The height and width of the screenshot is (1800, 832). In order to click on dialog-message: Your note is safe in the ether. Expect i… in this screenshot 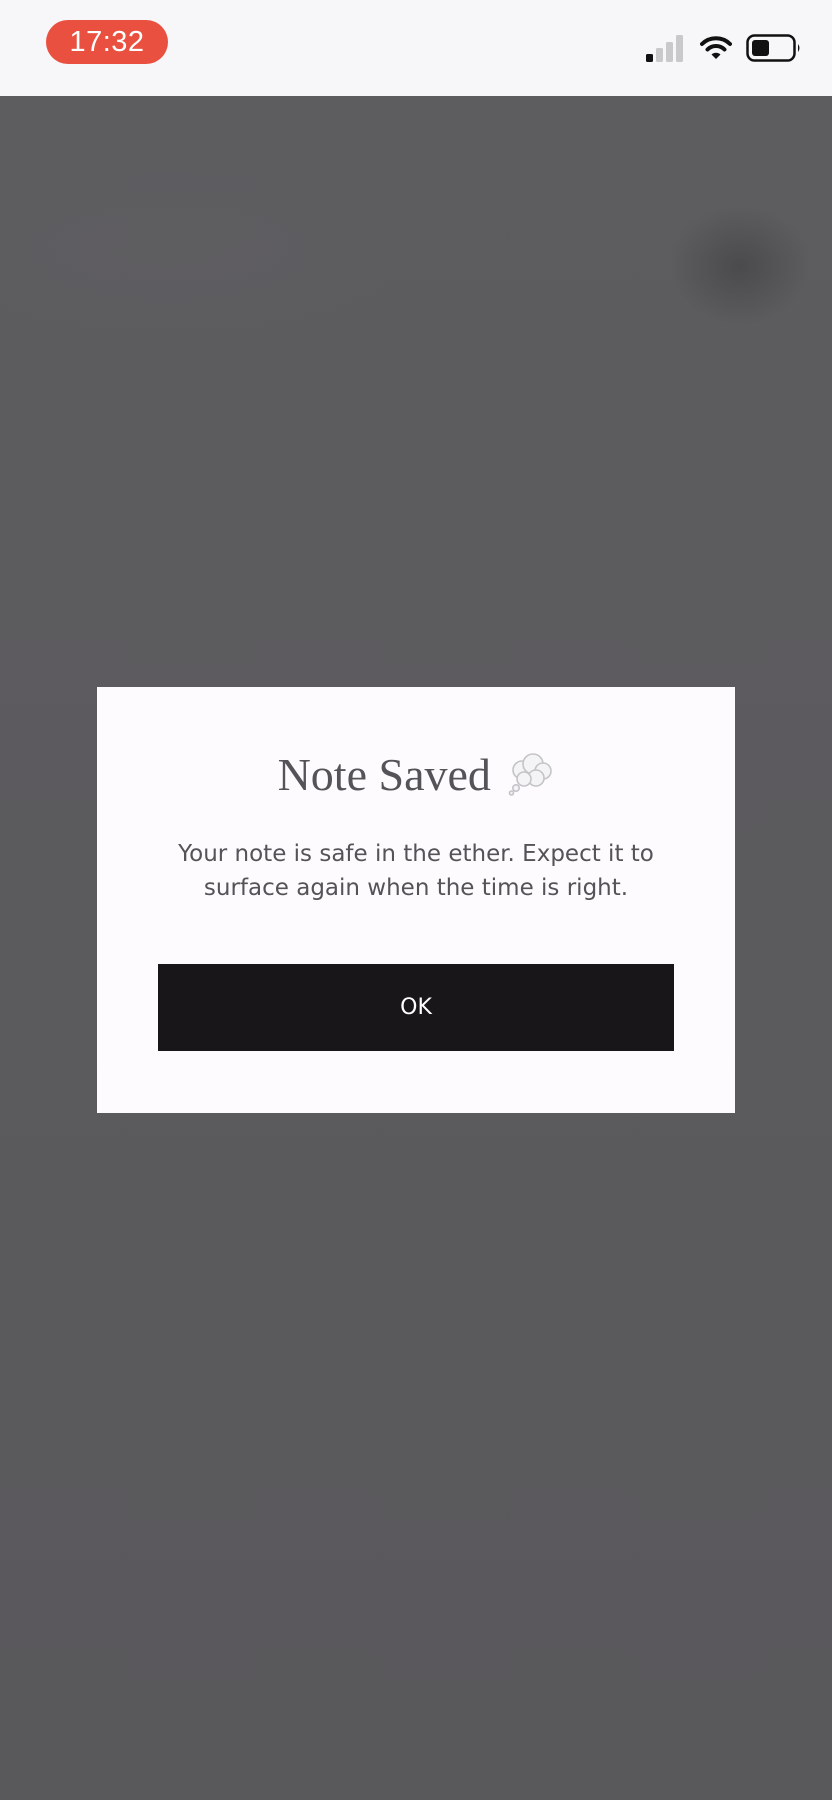, I will do `click(416, 871)`.